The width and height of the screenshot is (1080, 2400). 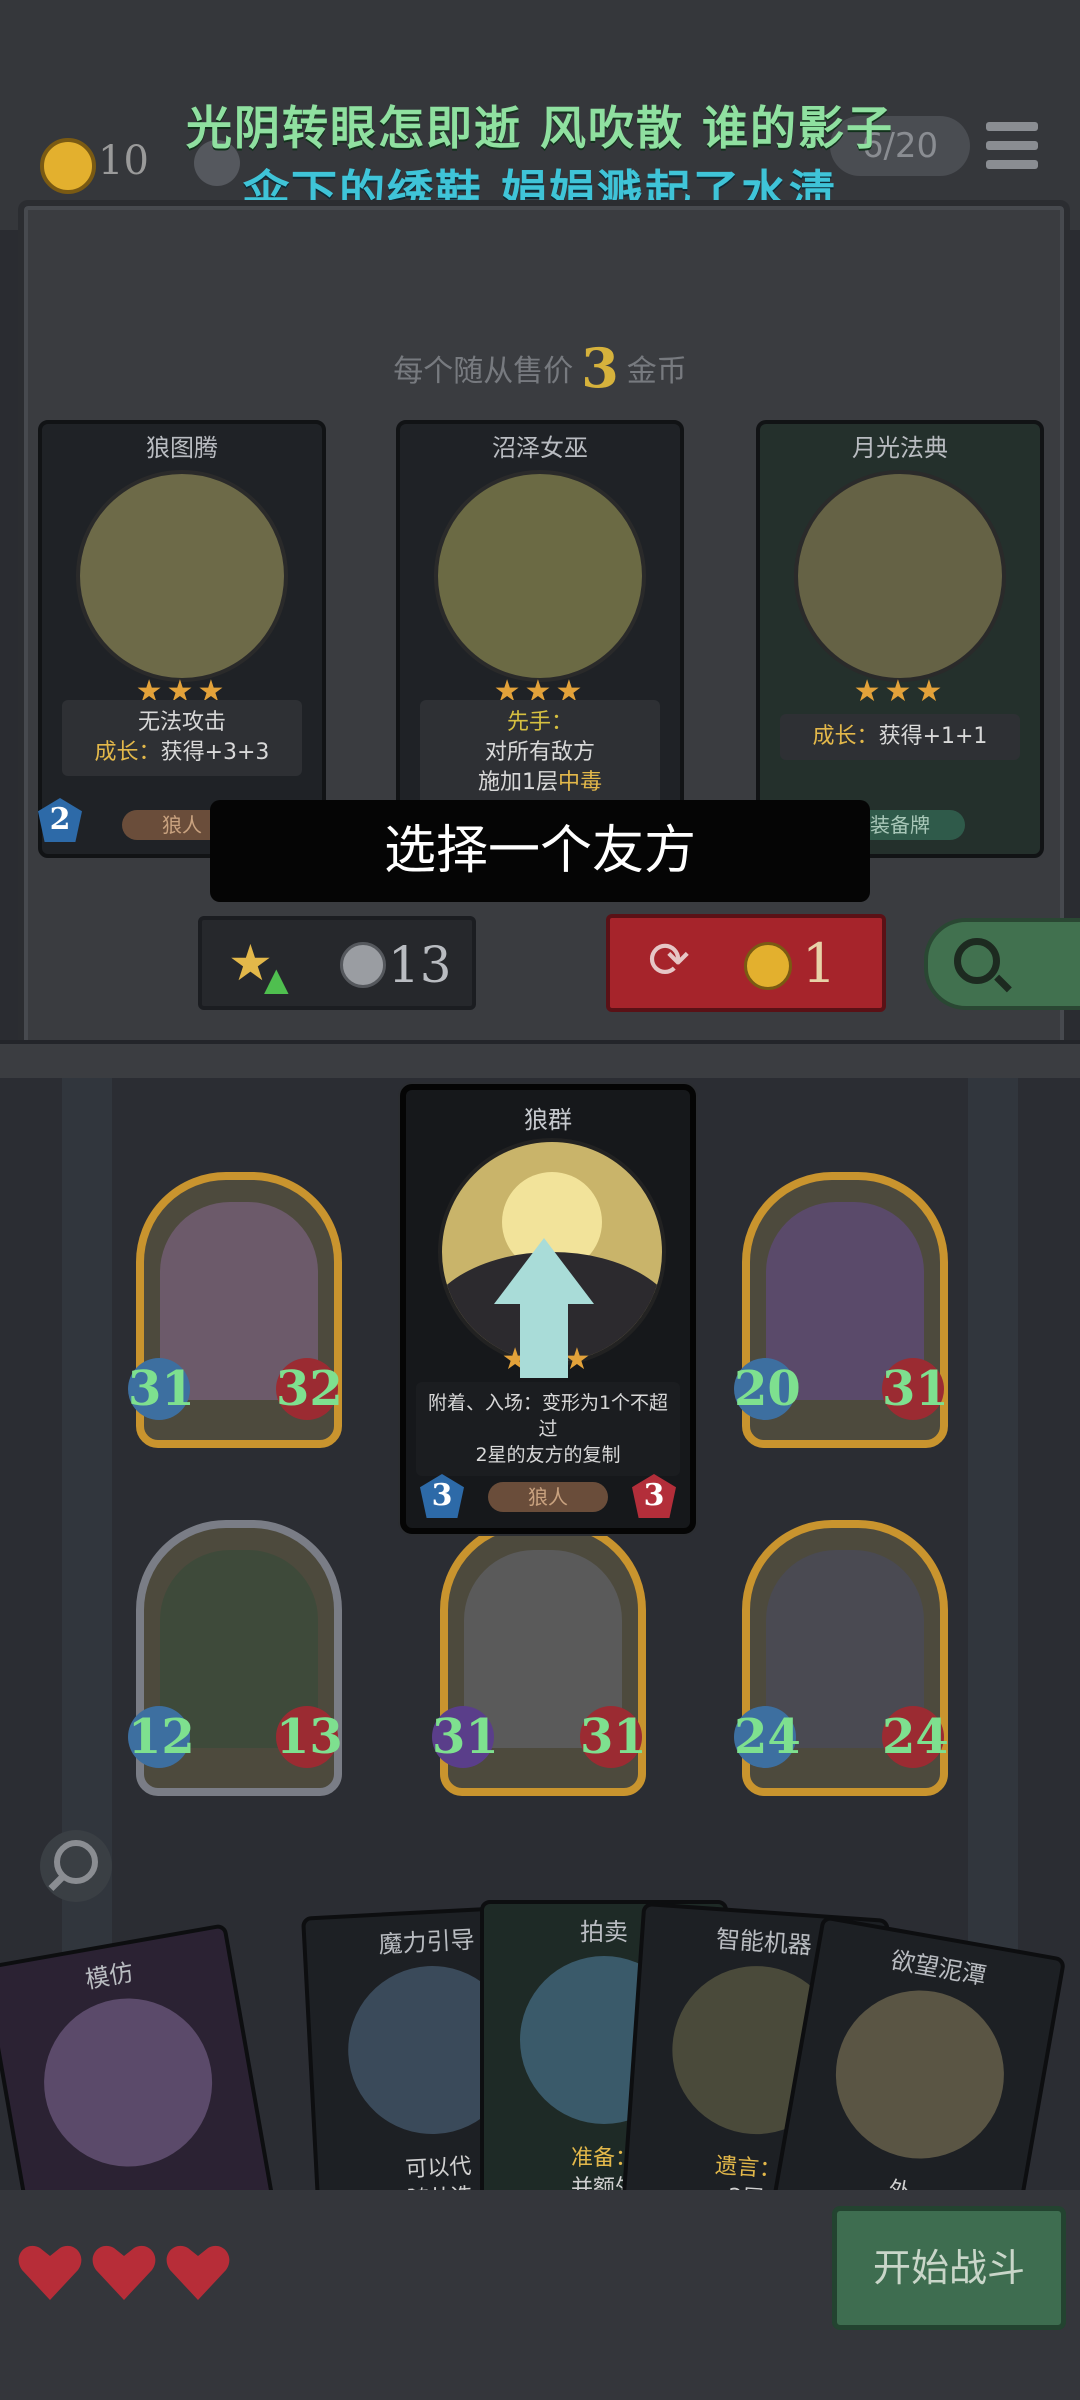 I want to click on minion-attack: 20, so click(x=767, y=1389).